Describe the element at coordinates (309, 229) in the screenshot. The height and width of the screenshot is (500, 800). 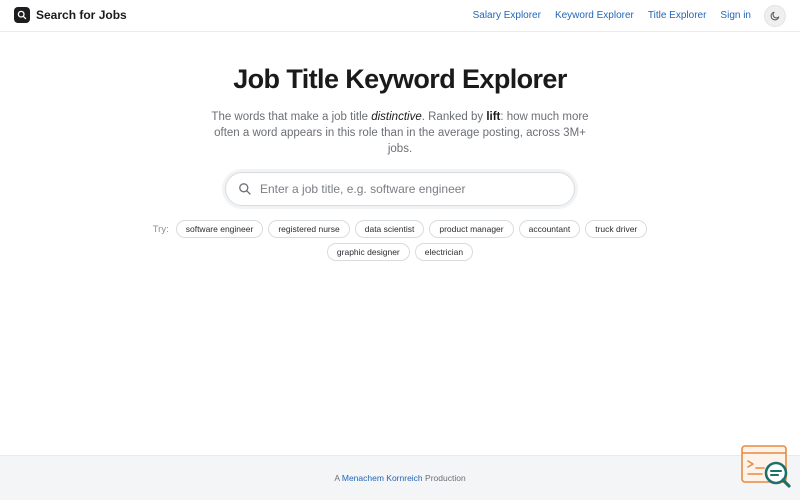
I see `suggestion-chip-registered-nurse: registered nurse` at that location.